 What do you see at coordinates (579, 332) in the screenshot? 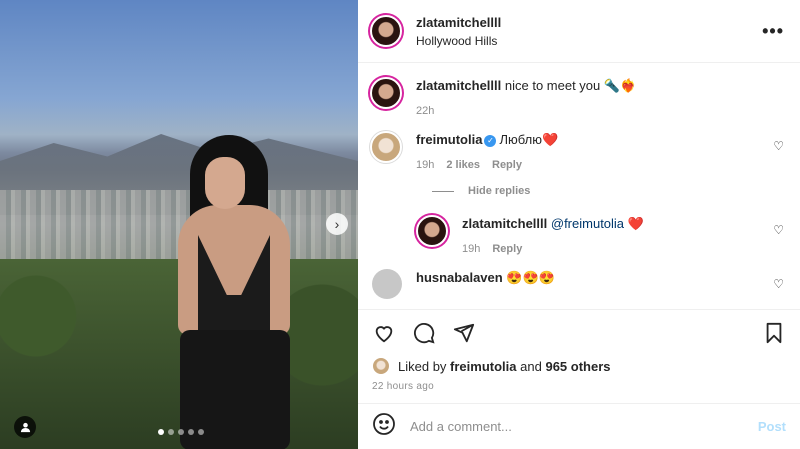
I see `action-bar` at bounding box center [579, 332].